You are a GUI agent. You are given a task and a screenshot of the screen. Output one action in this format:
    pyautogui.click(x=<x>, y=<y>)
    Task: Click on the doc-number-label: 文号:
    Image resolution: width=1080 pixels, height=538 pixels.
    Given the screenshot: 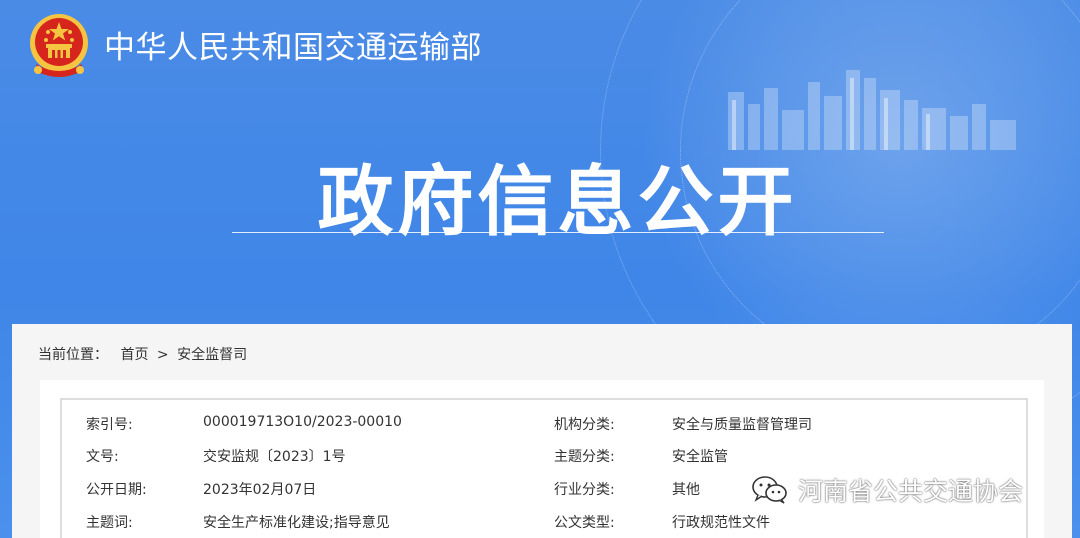 What is the action you would take?
    pyautogui.click(x=102, y=457)
    